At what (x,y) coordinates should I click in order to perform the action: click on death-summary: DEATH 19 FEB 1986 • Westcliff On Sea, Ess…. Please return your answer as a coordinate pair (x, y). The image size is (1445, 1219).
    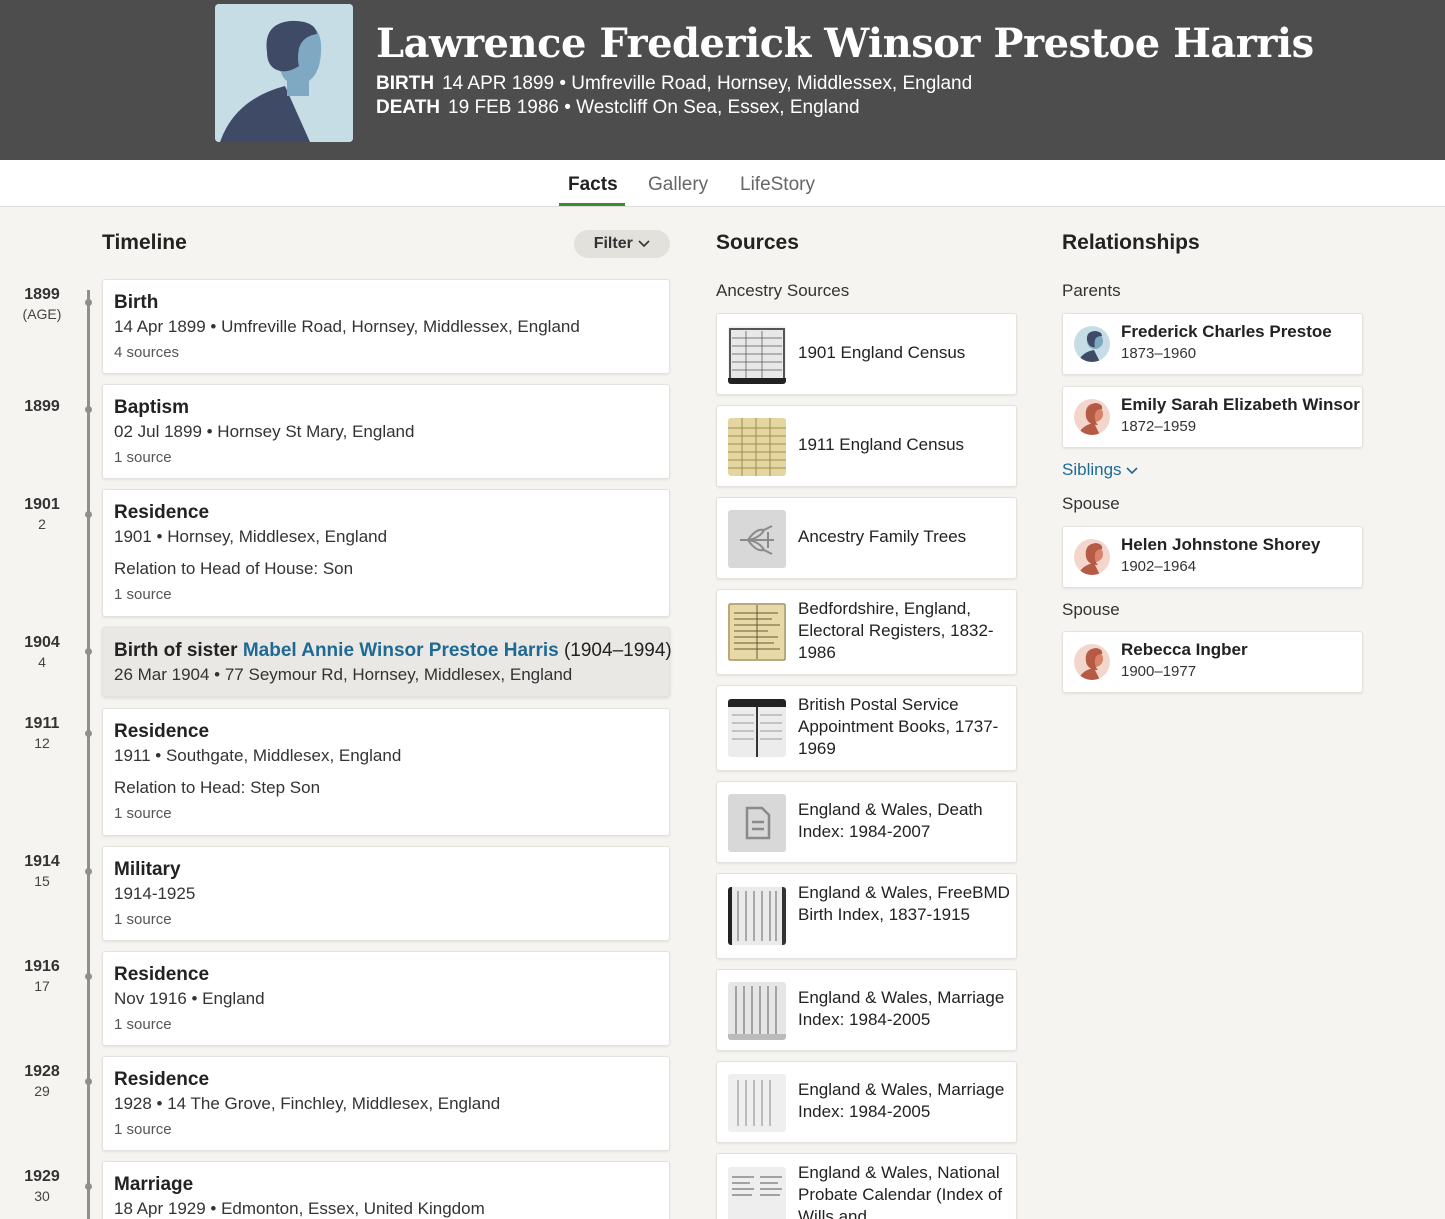
    Looking at the image, I should click on (618, 108).